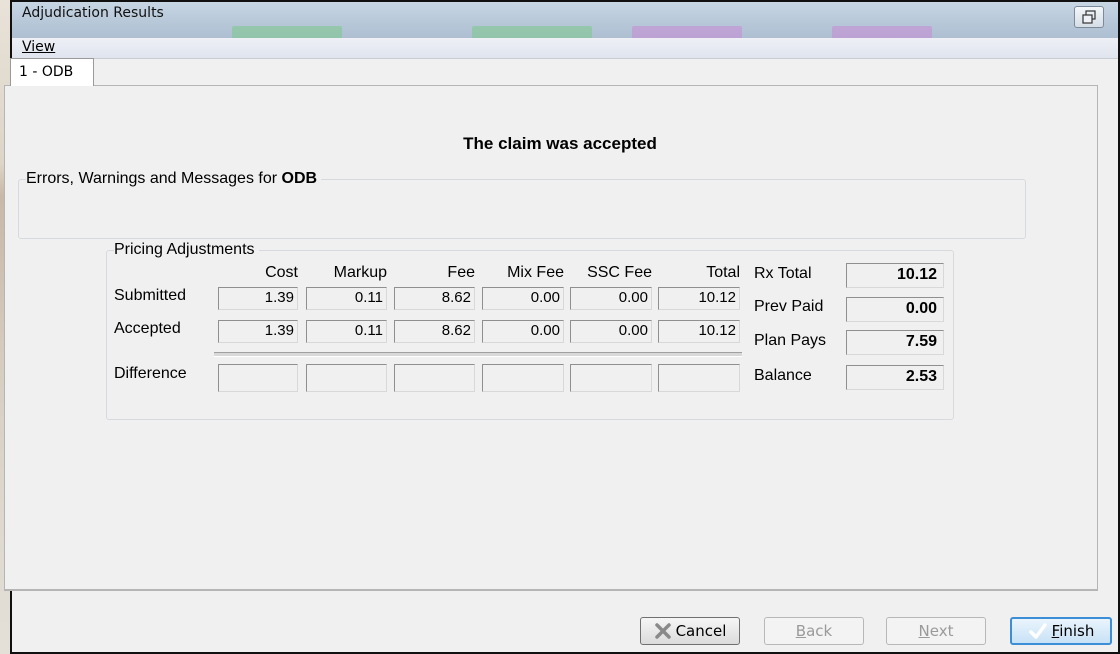 The width and height of the screenshot is (1120, 654). What do you see at coordinates (434, 378) in the screenshot?
I see `difference-fee-field` at bounding box center [434, 378].